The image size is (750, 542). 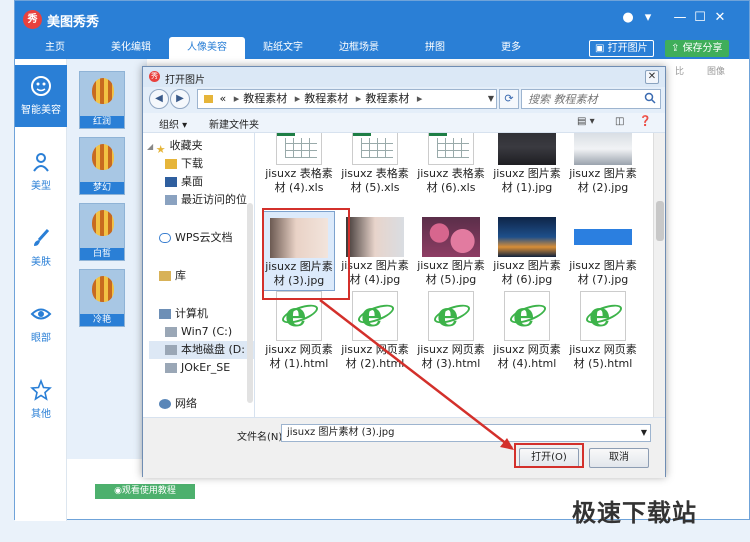 What do you see at coordinates (634, 513) in the screenshot?
I see `watermark-text: 极速下载站` at bounding box center [634, 513].